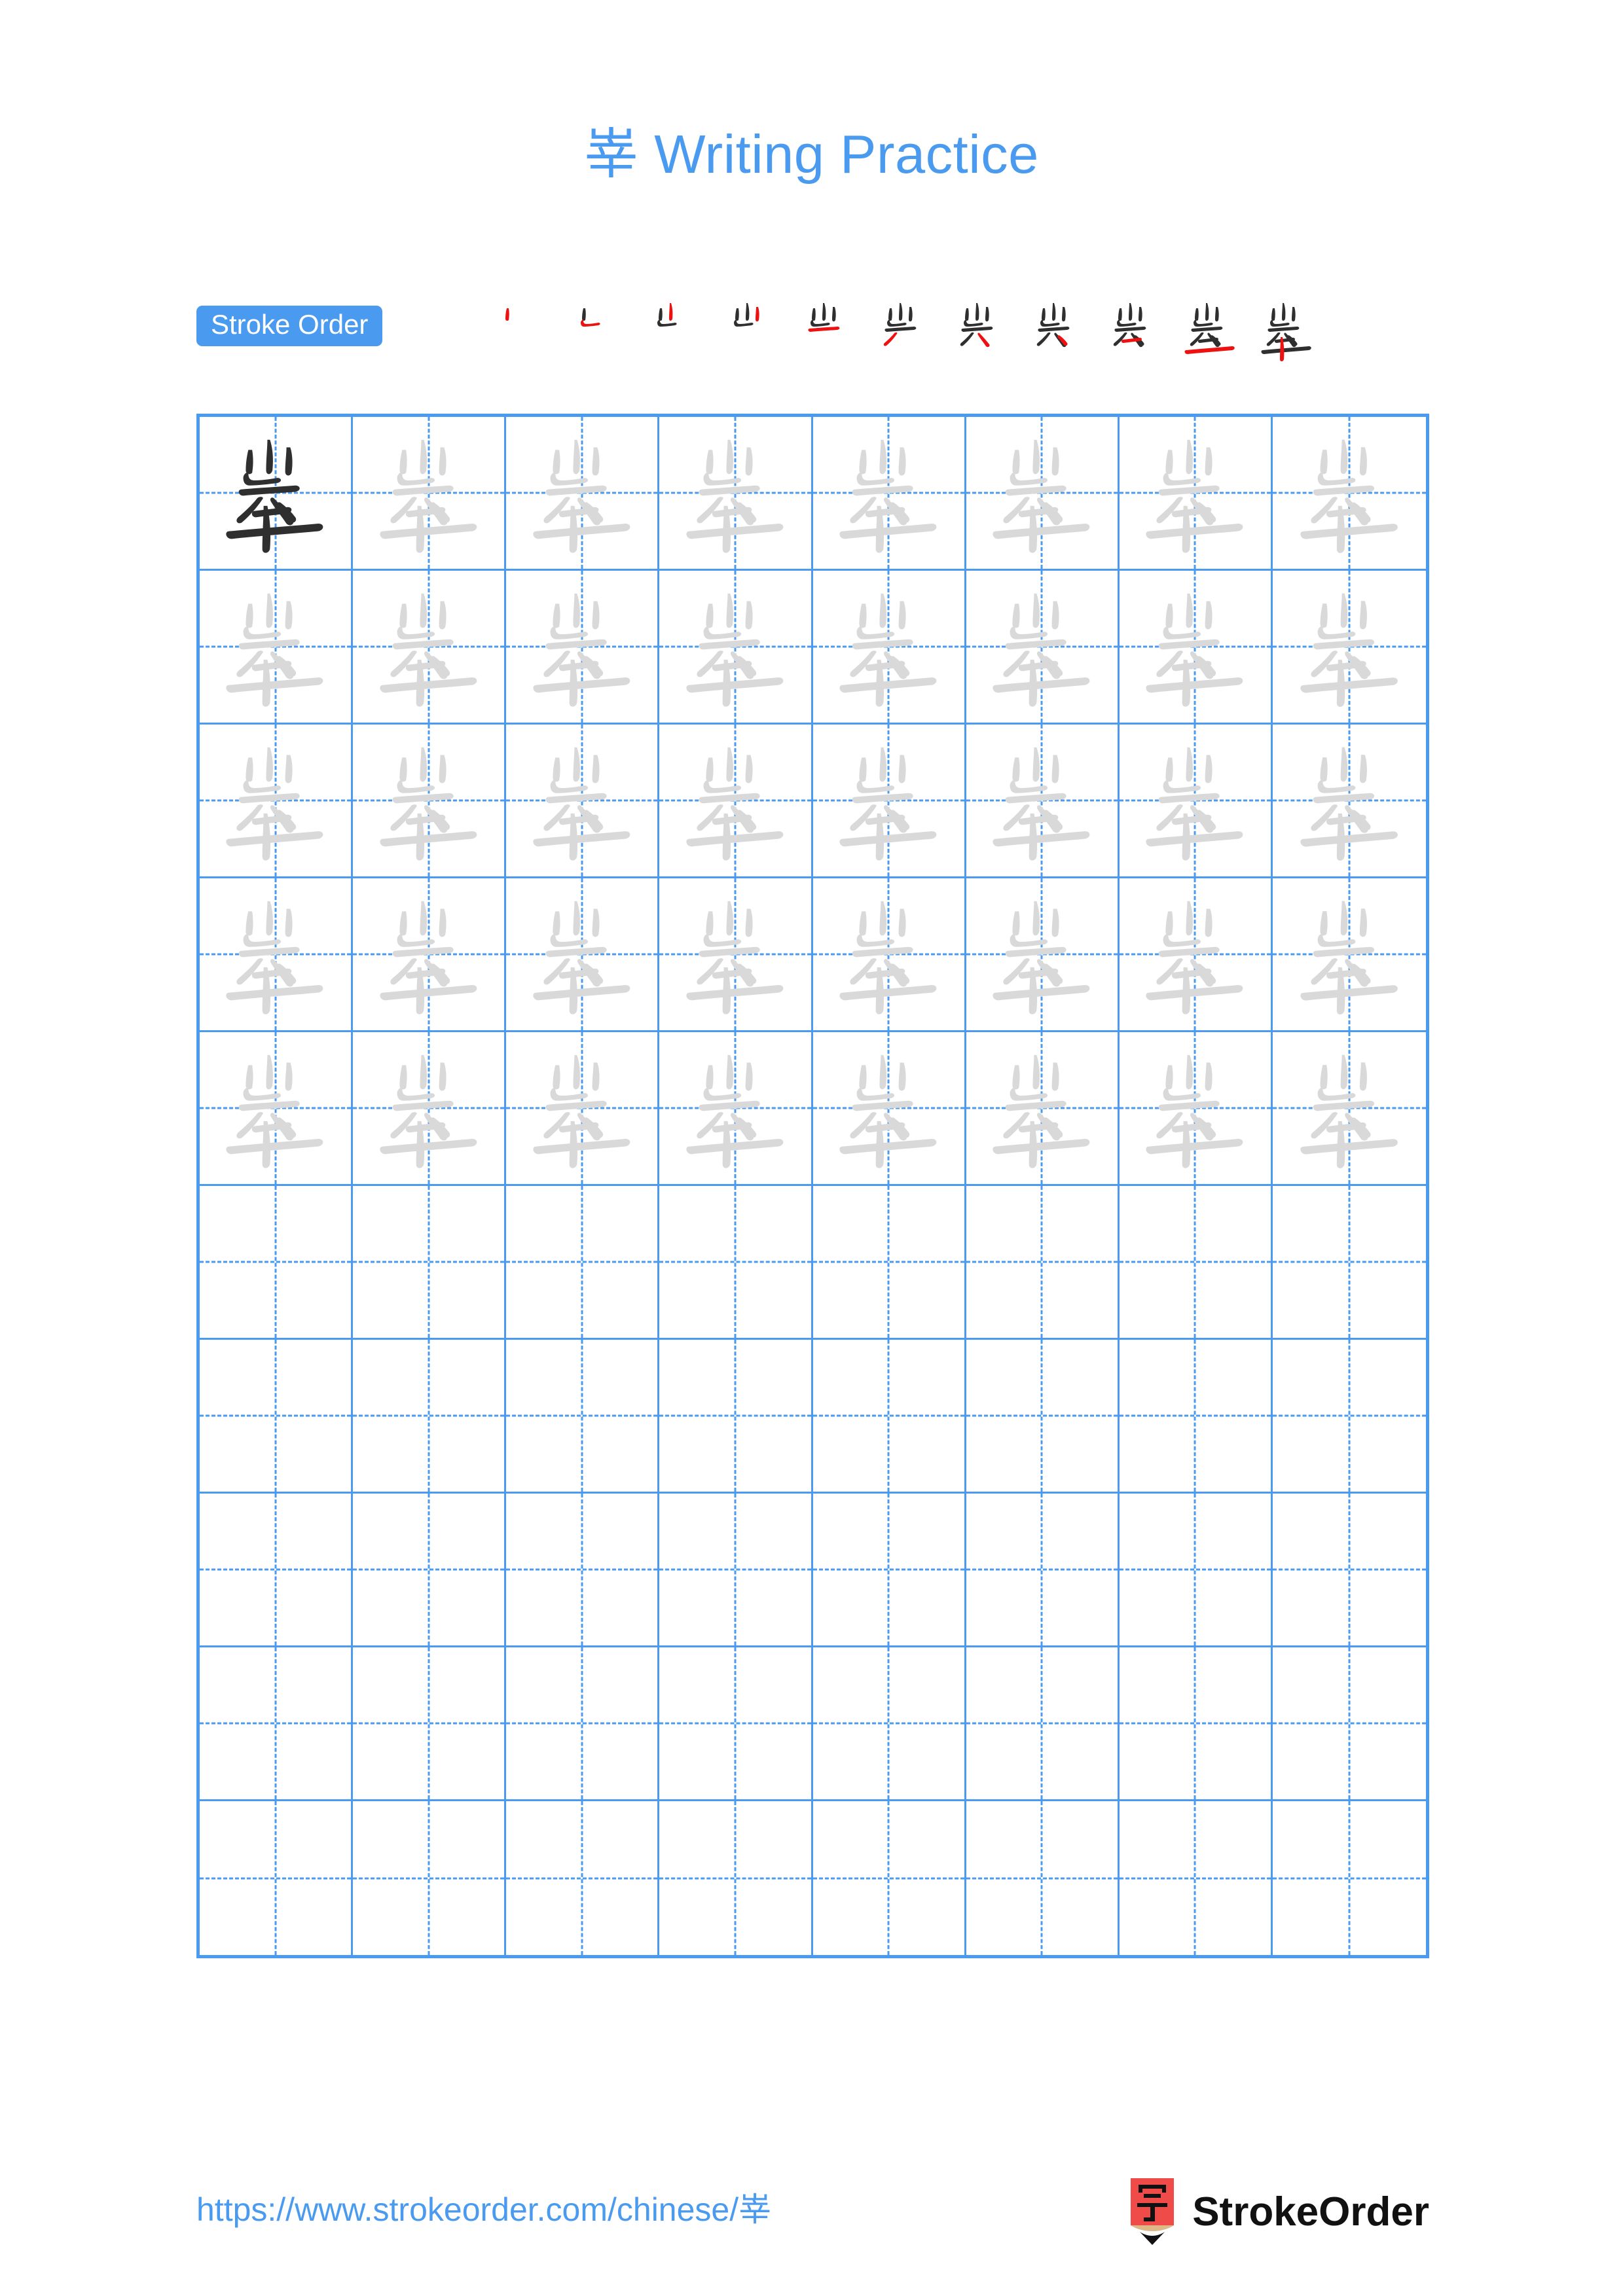  Describe the element at coordinates (889, 1878) in the screenshot. I see `practice-cell-r10-c5` at that location.